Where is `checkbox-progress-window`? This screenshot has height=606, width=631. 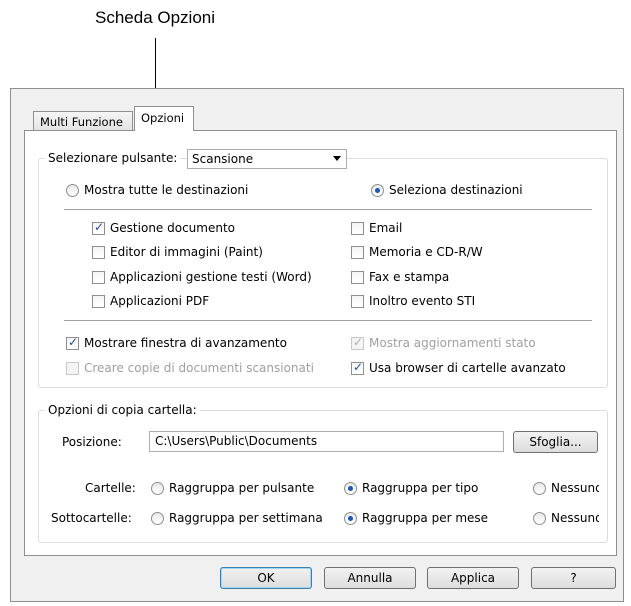
checkbox-progress-window is located at coordinates (72, 342).